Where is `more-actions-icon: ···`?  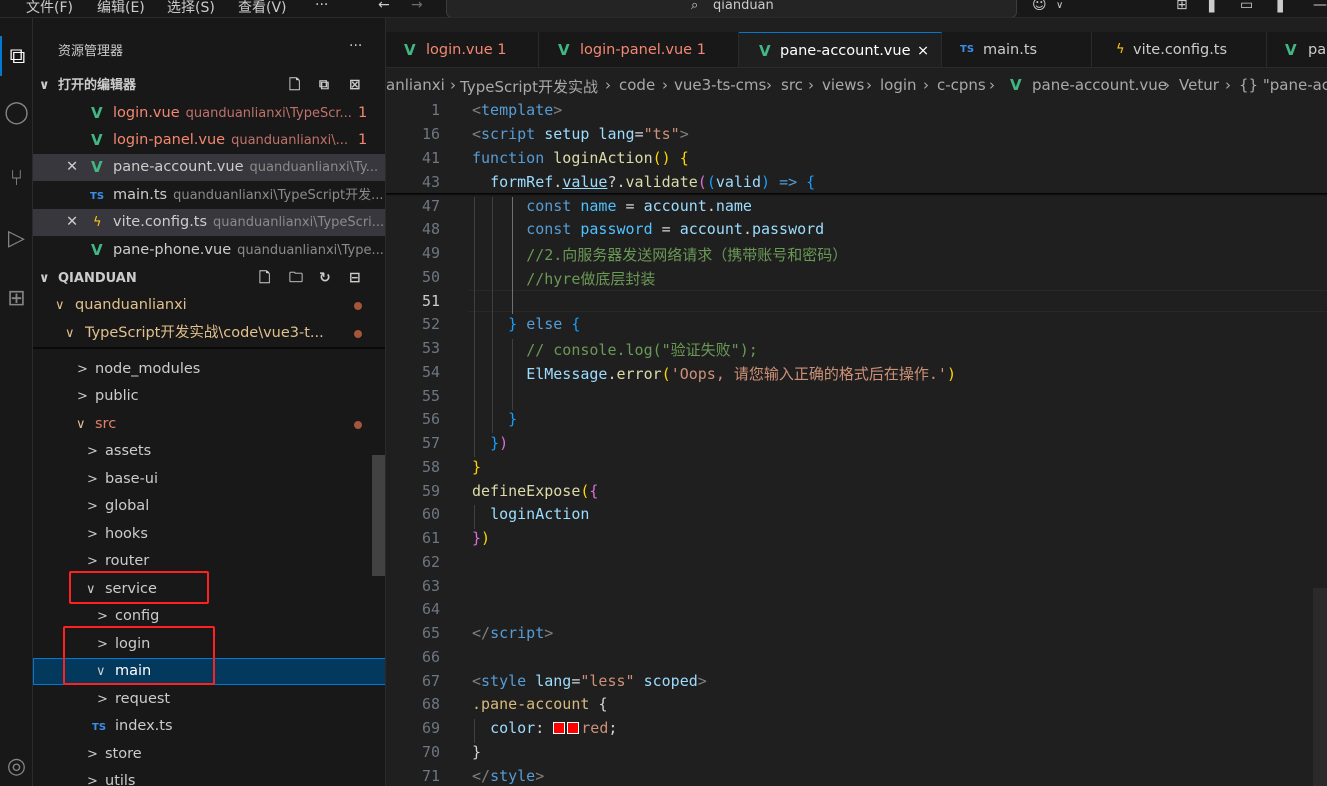 more-actions-icon: ··· is located at coordinates (355, 46).